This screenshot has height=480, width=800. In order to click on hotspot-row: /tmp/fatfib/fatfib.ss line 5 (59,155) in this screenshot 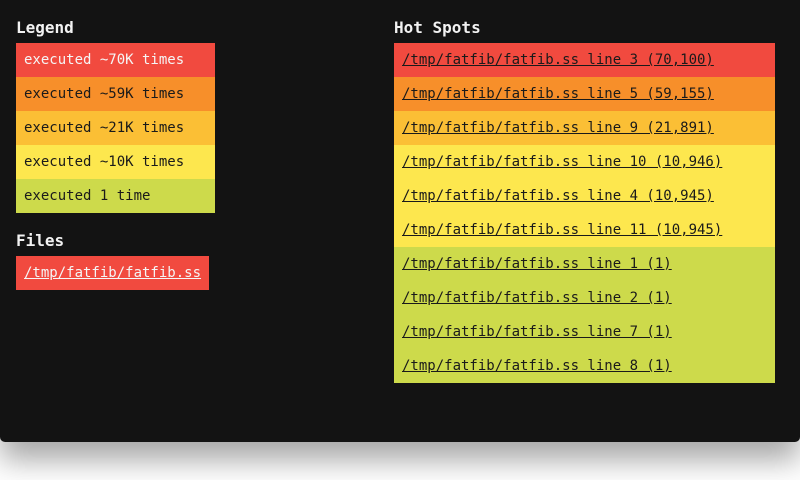, I will do `click(584, 94)`.